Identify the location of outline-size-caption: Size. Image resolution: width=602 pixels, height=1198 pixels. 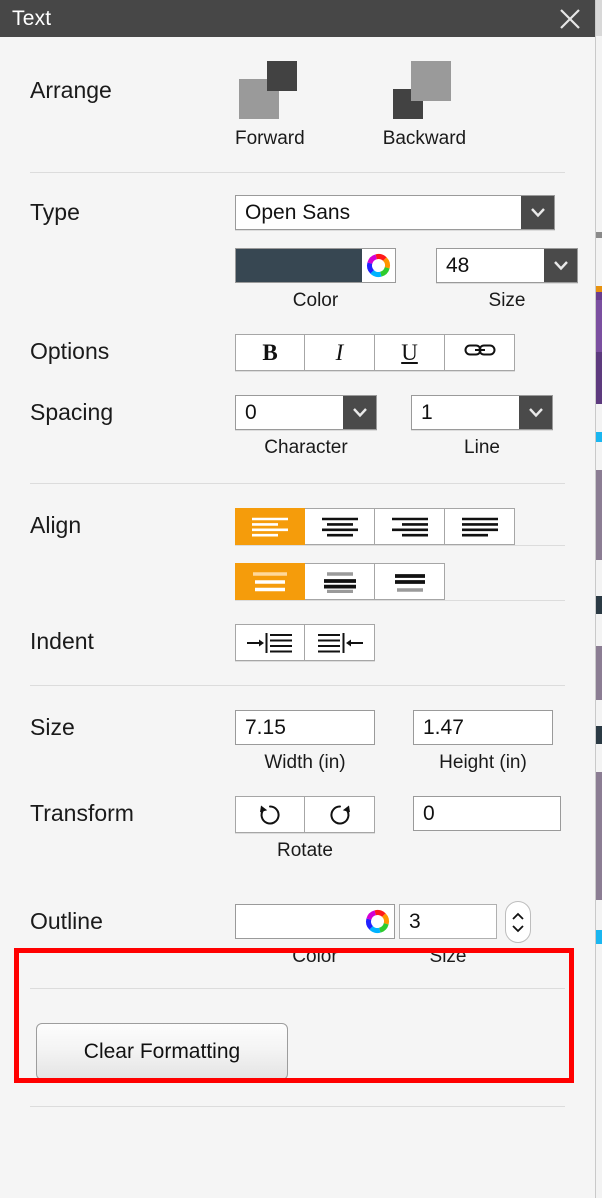
(448, 956).